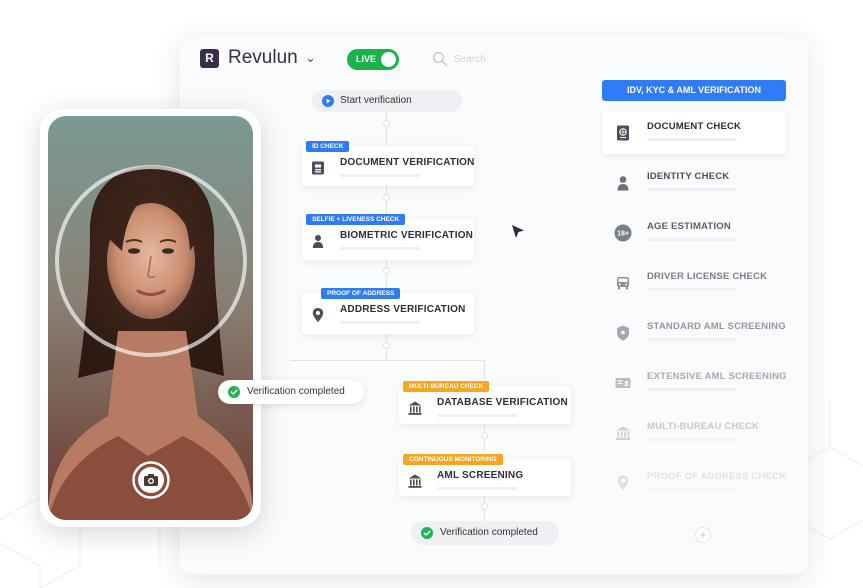 Image resolution: width=863 pixels, height=588 pixels. Describe the element at coordinates (310, 58) in the screenshot. I see `chevron-down-icon: ⌄` at that location.